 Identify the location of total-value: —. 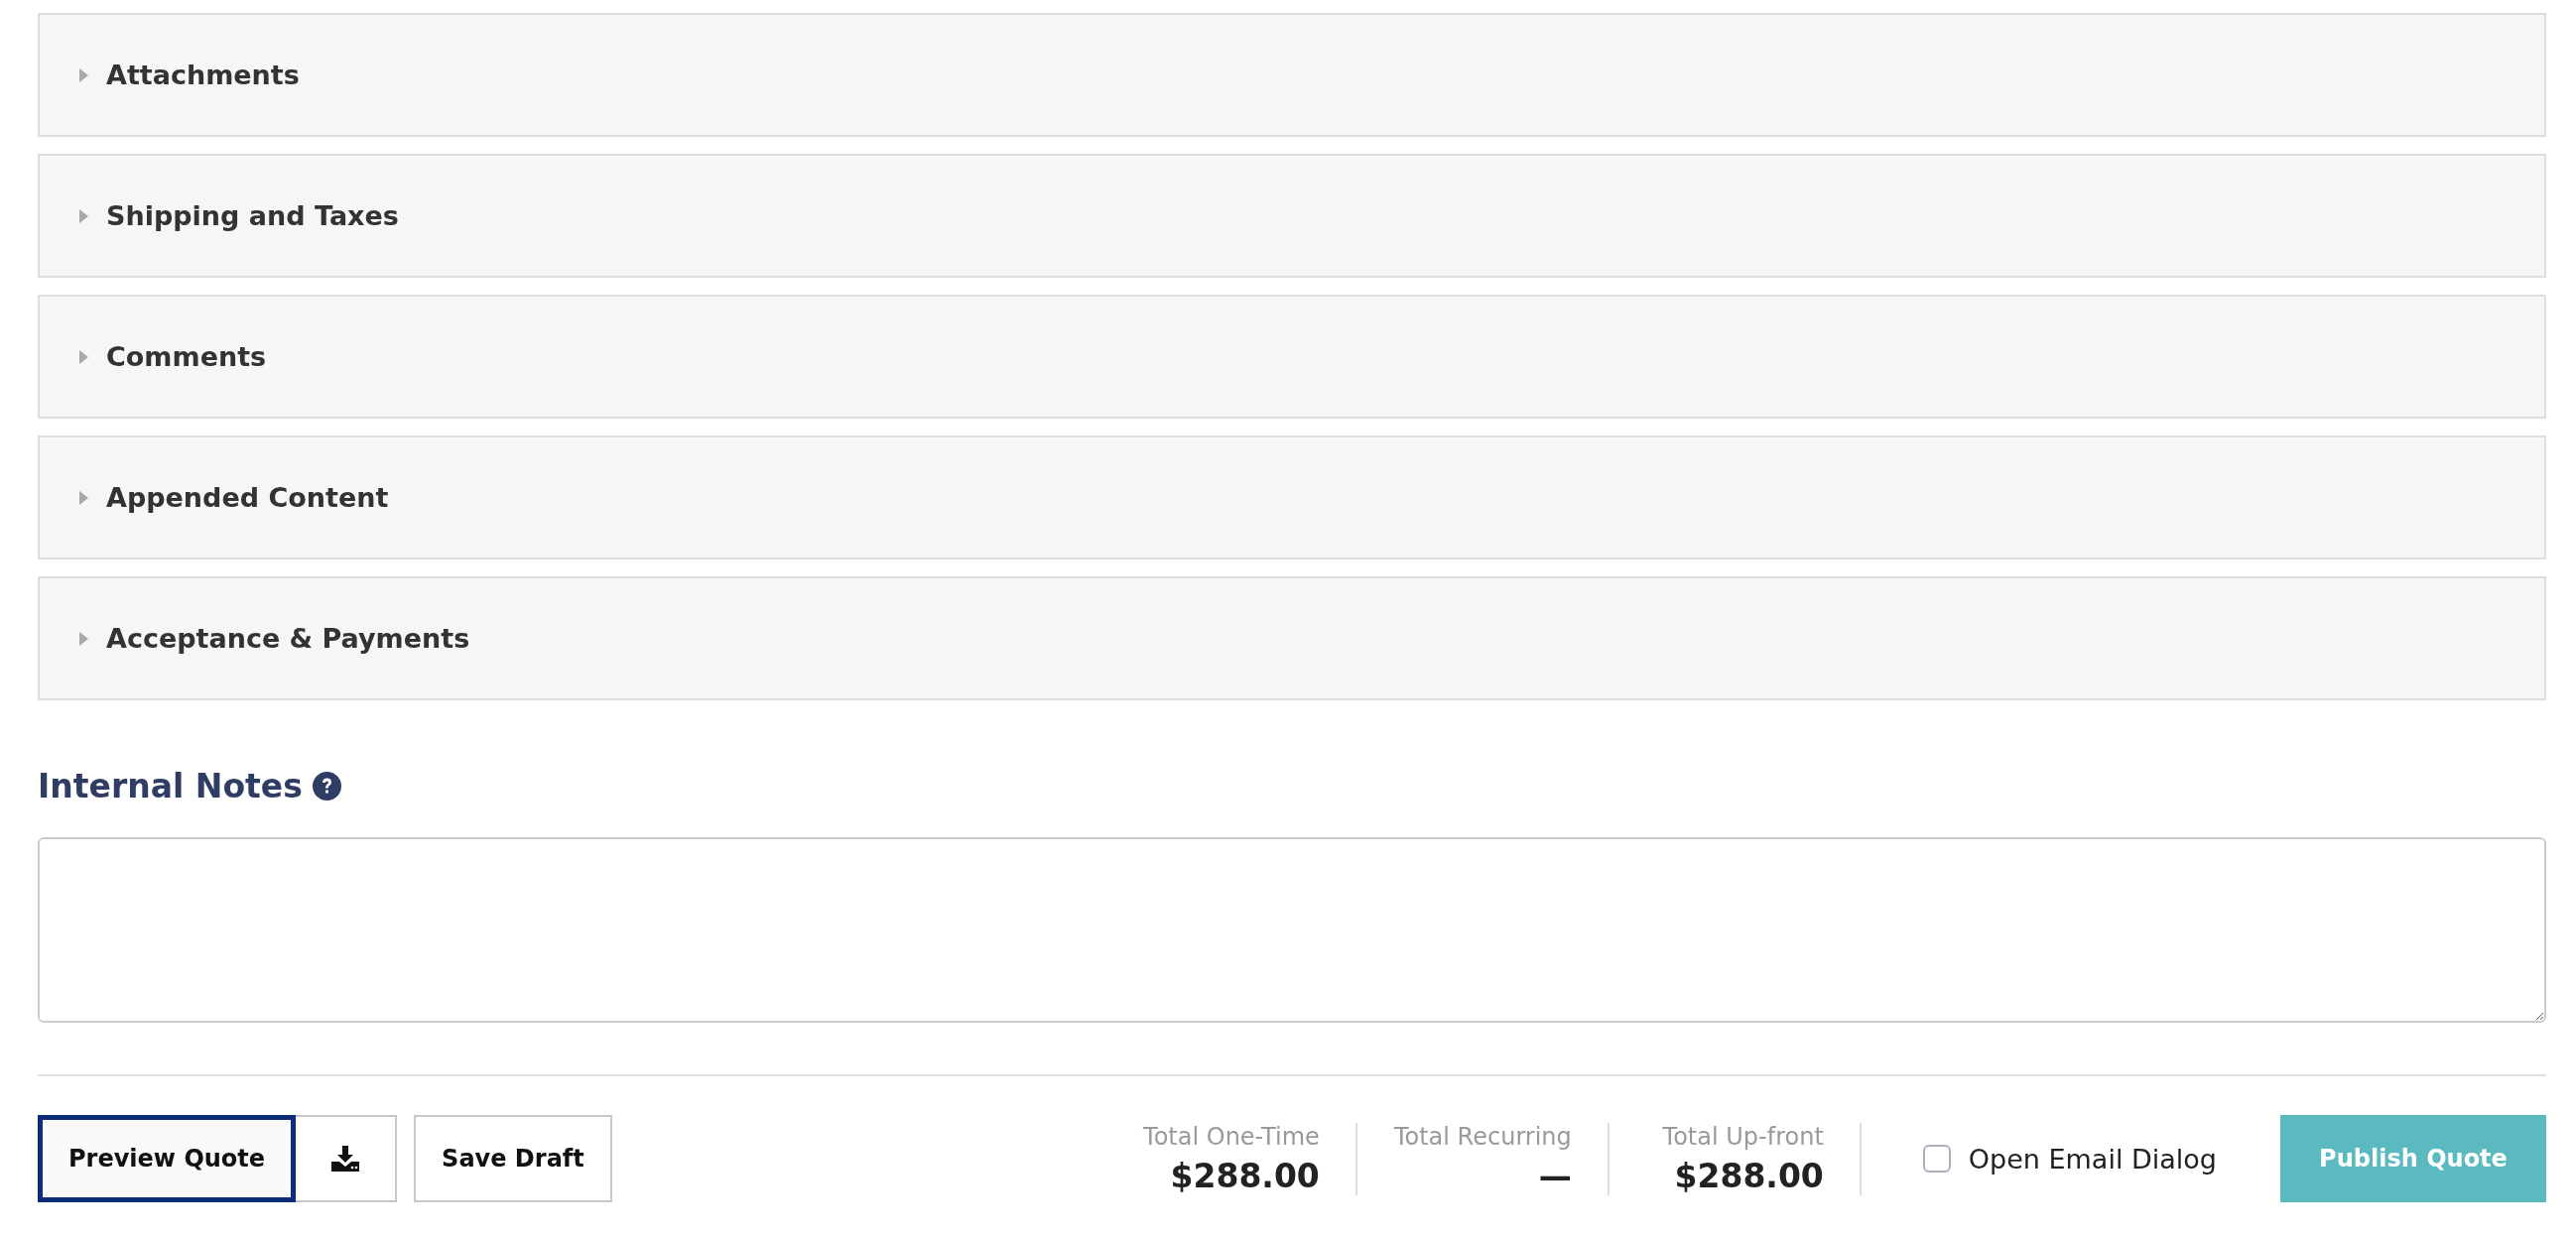
(1555, 1175).